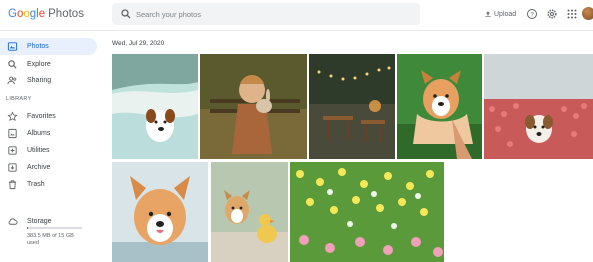 The height and width of the screenshot is (262, 593). I want to click on sidebar-item-label: Archive, so click(39, 167).